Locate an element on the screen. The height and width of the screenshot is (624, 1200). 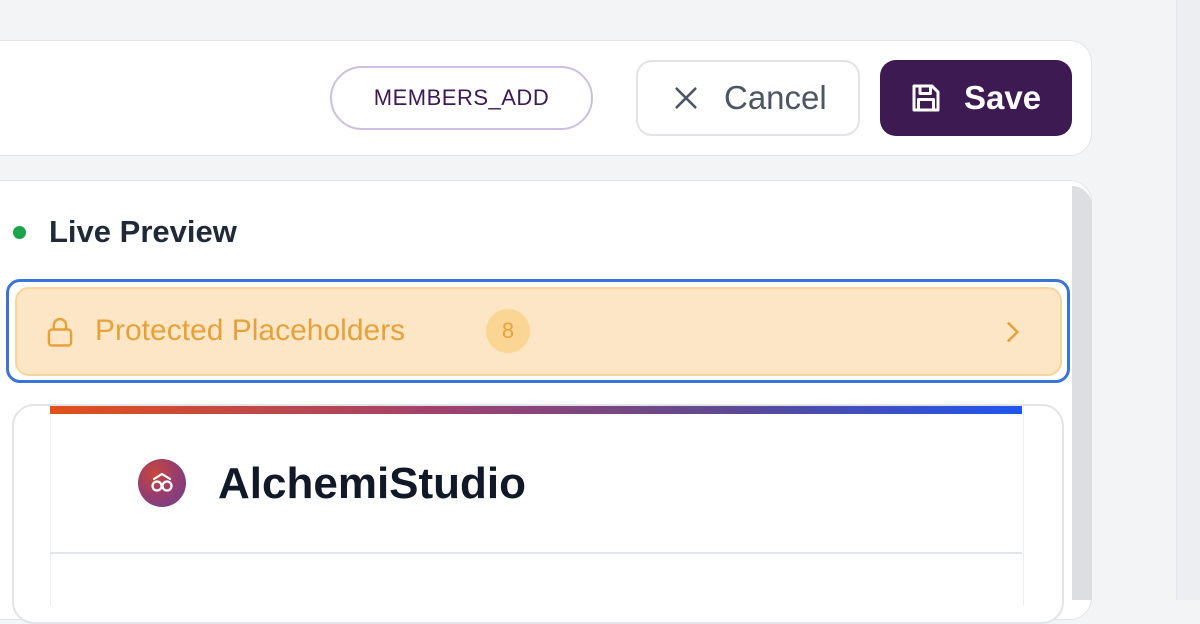
panel-scrollbar is located at coordinates (1082, 393).